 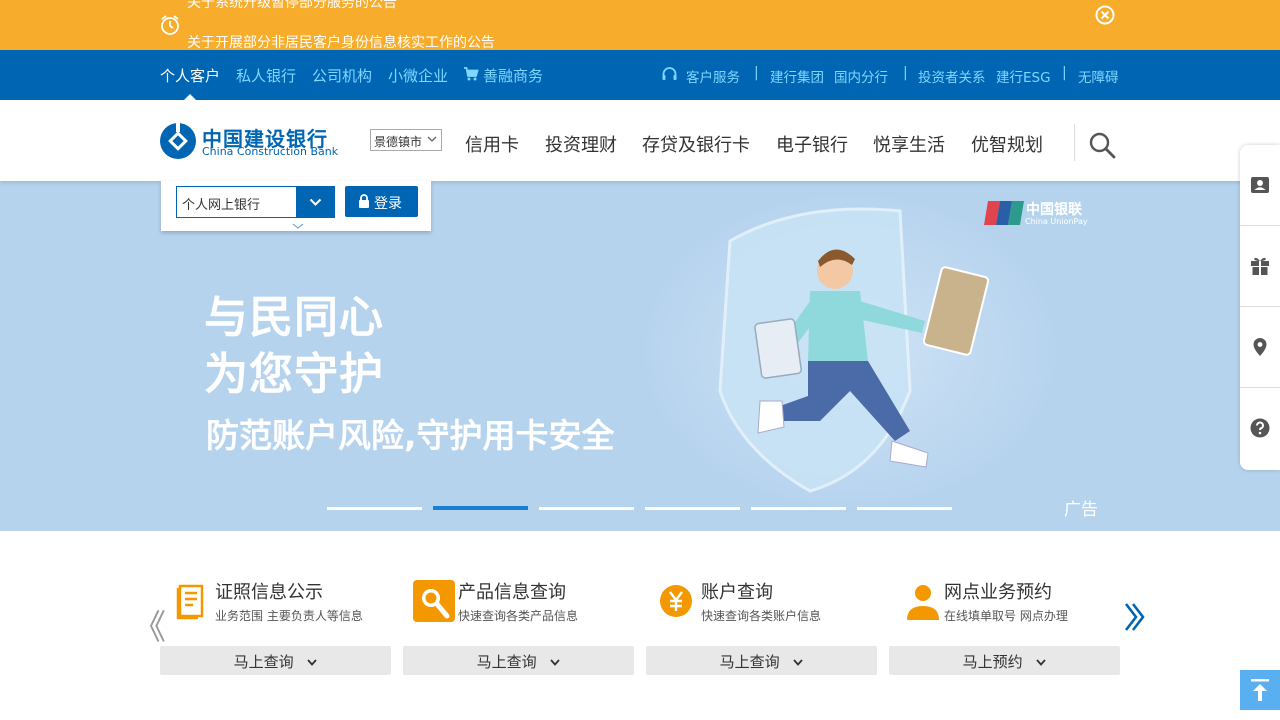 I want to click on cart-icon, so click(x=471, y=74).